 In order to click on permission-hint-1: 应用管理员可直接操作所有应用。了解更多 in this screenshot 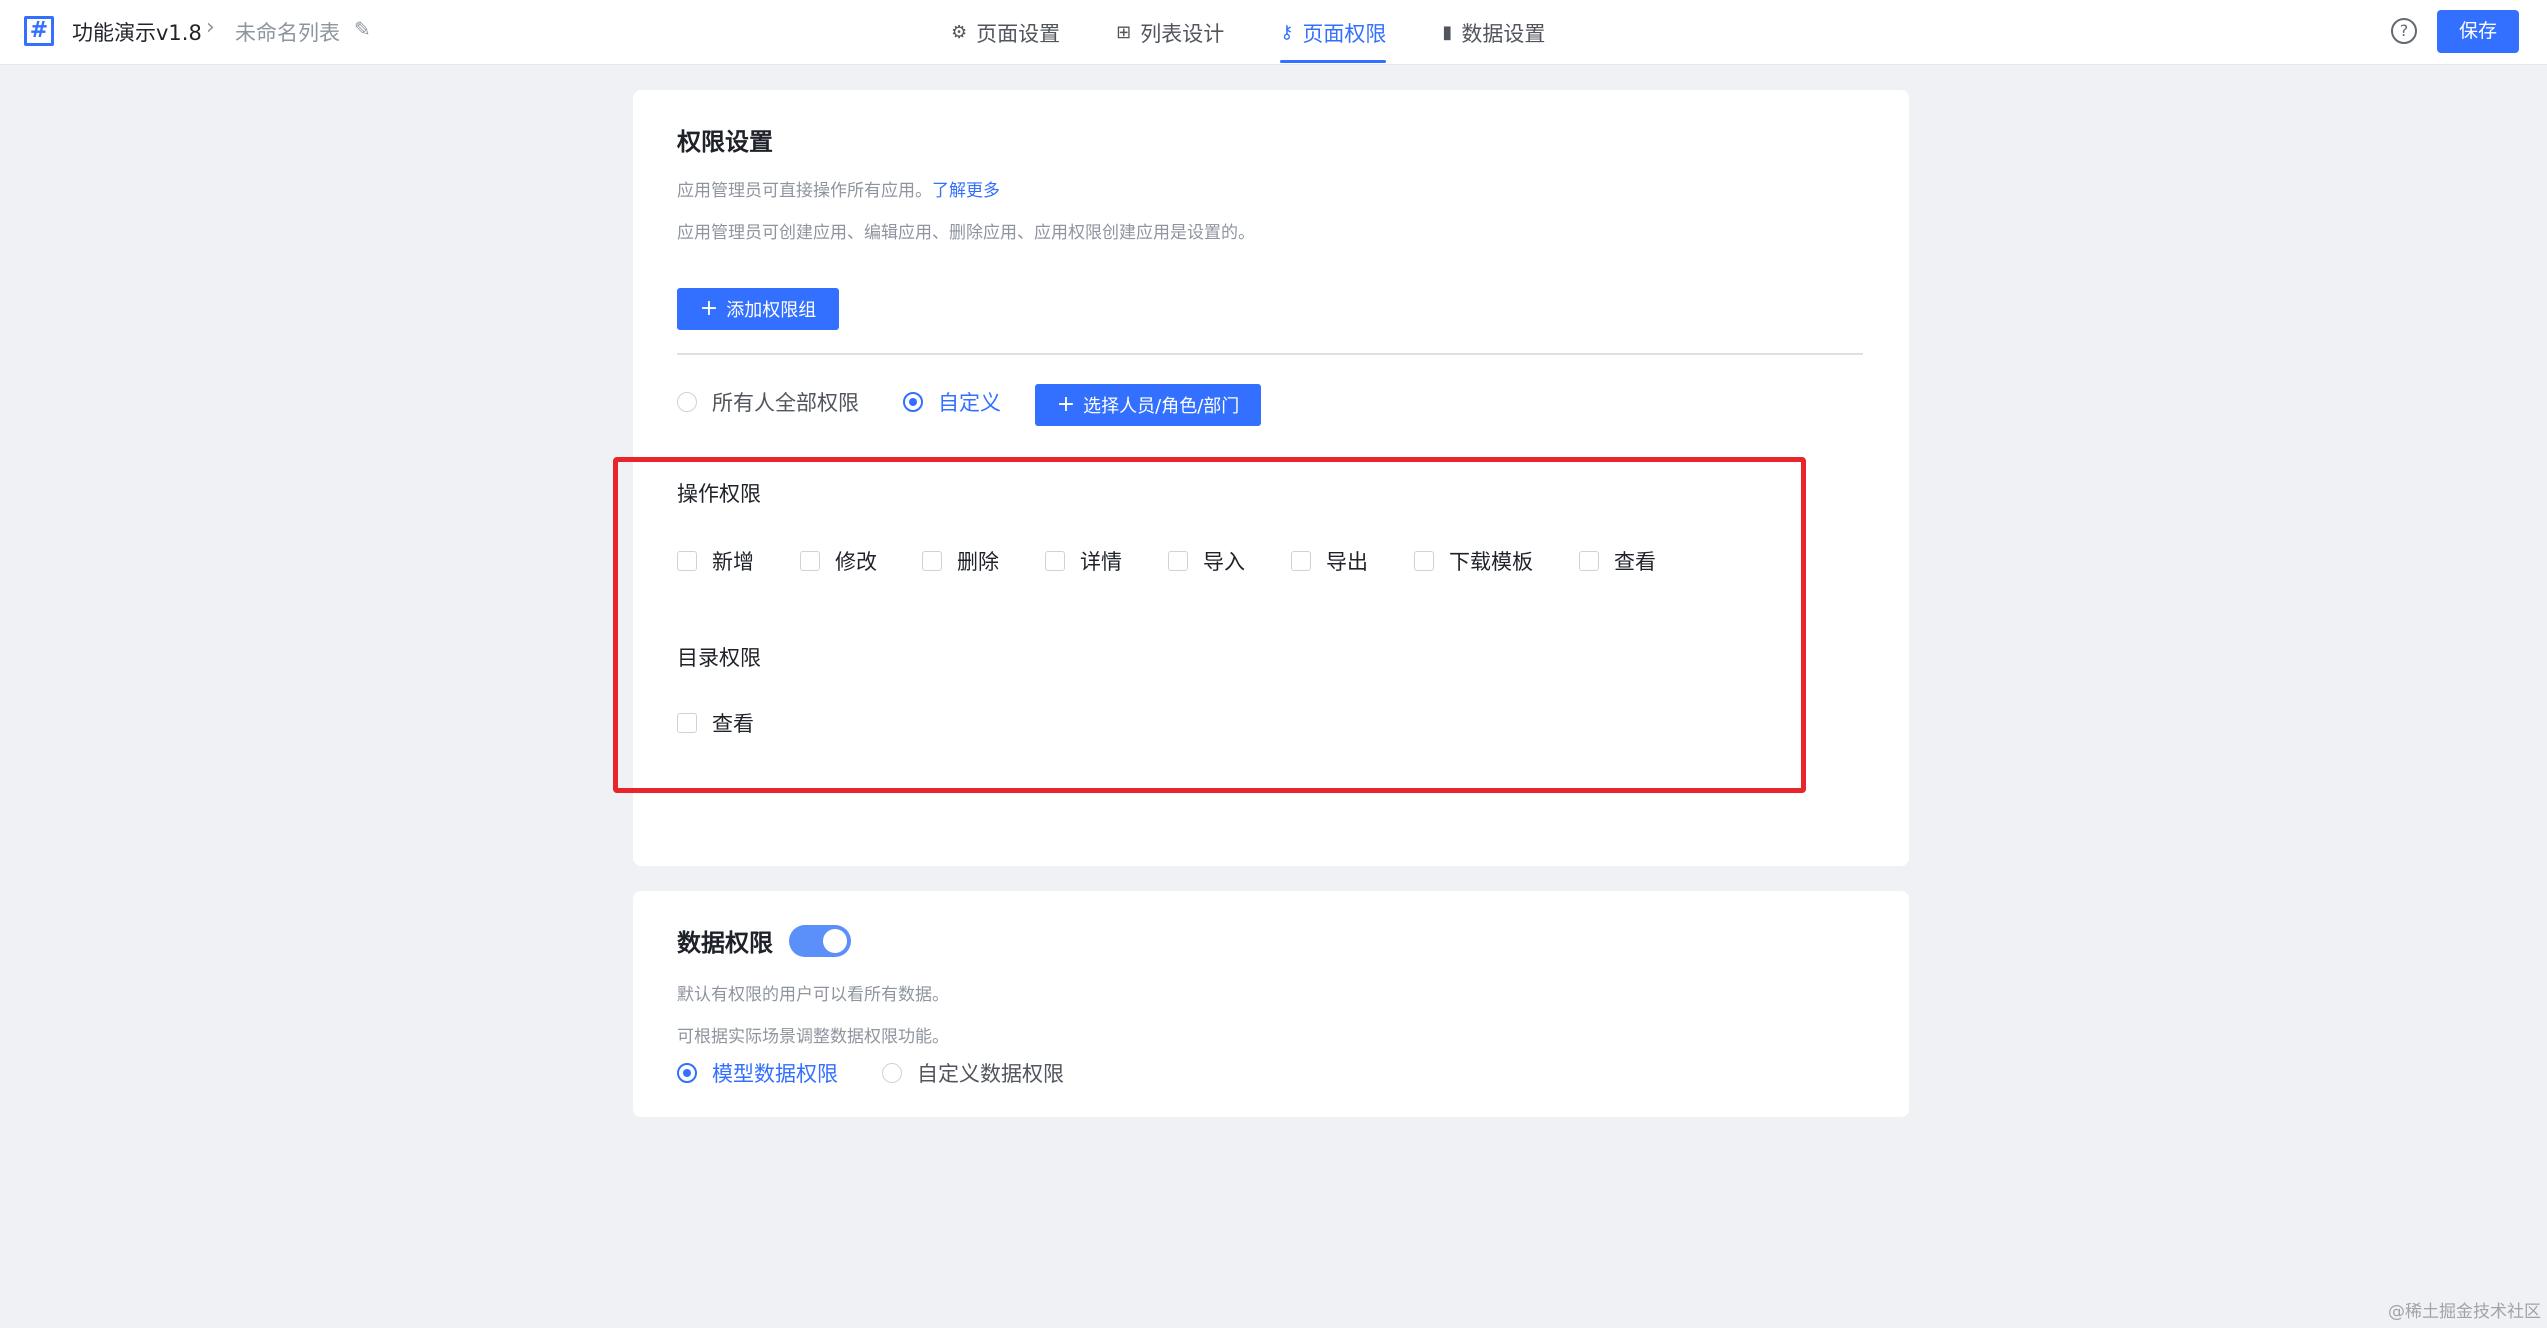, I will do `click(838, 188)`.